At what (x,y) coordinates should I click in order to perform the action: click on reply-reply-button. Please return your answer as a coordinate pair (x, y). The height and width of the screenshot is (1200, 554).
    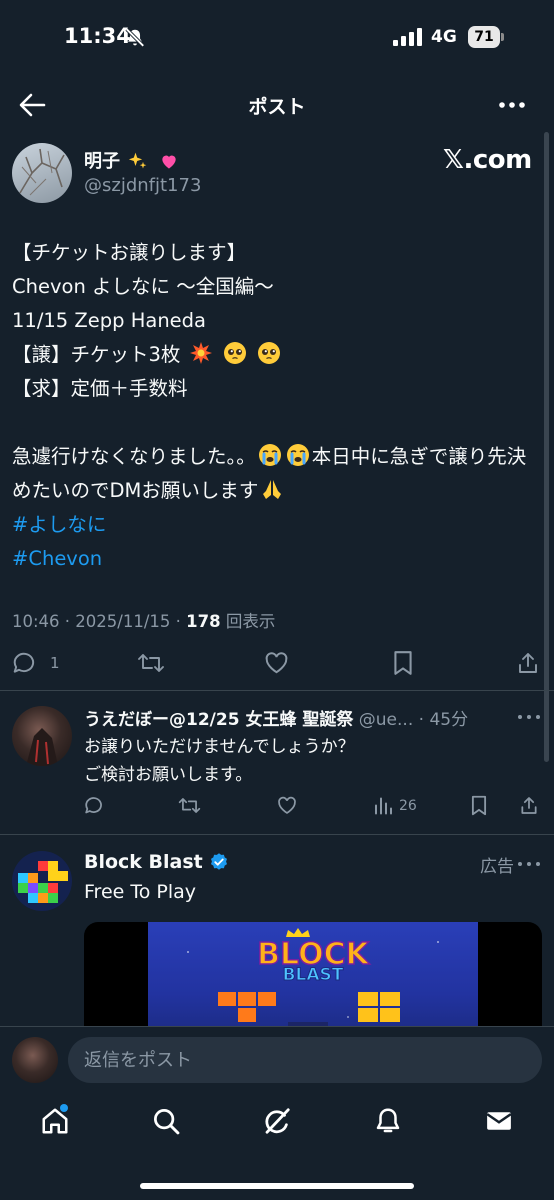
    Looking at the image, I should click on (94, 805).